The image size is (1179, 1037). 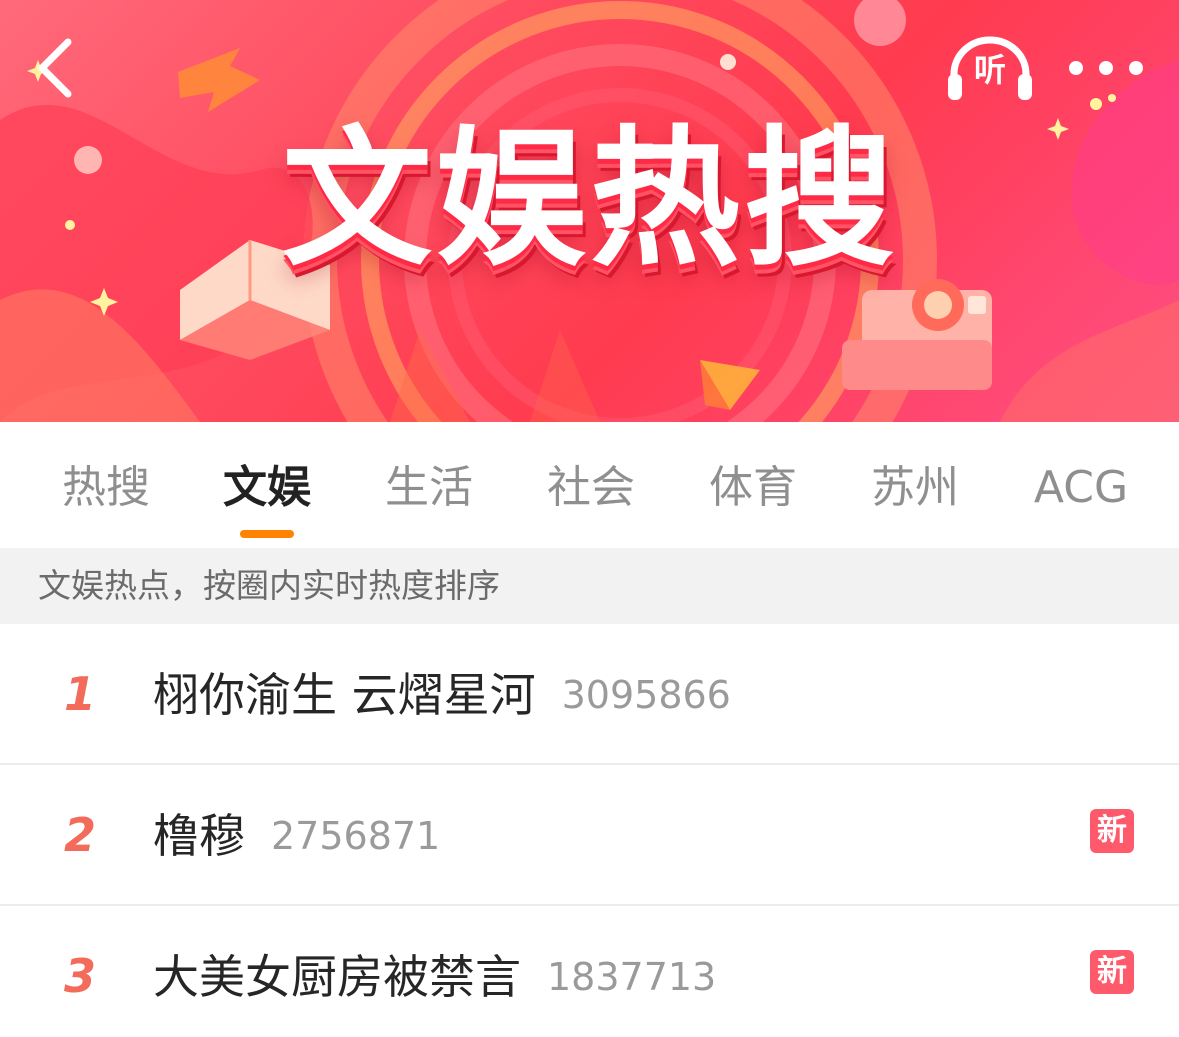 I want to click on topic-title: 栩你渝生 云熠星河, so click(x=344, y=695).